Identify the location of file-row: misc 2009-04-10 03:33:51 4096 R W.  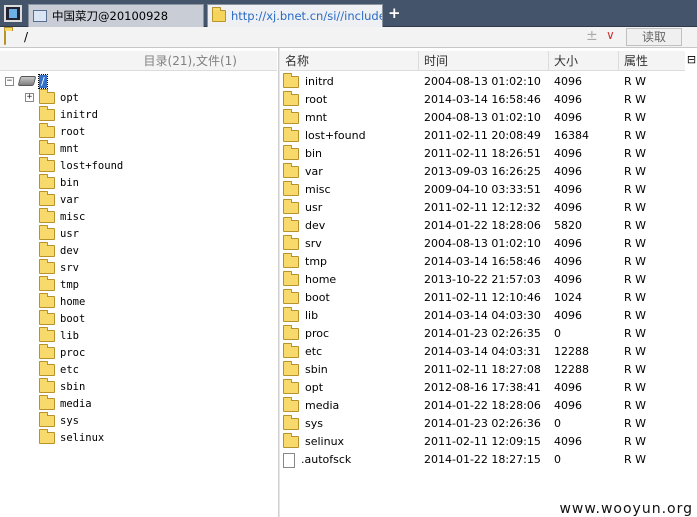
(482, 190).